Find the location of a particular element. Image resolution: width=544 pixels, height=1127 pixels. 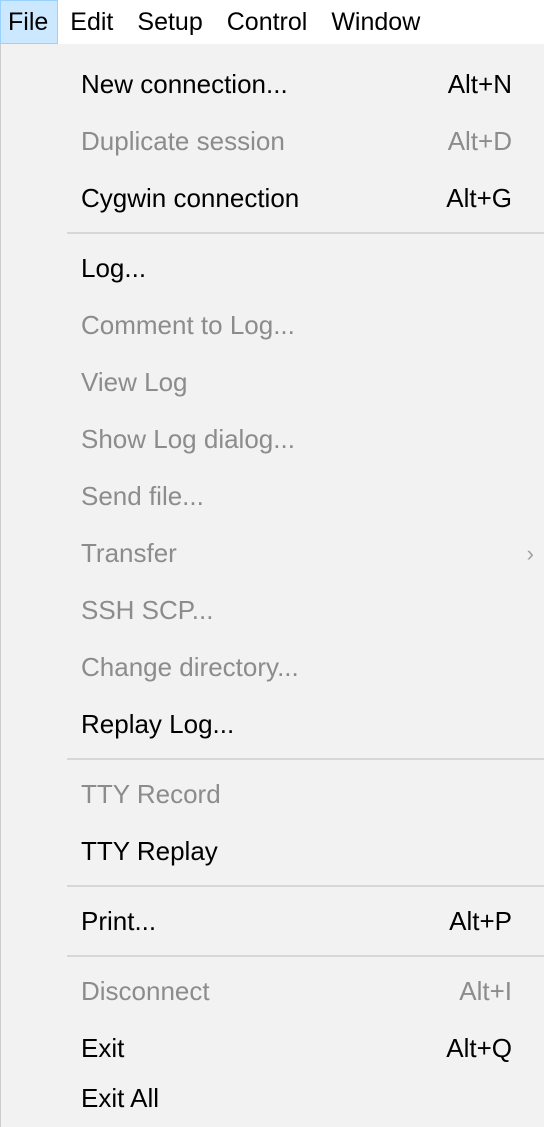

menu-item-shortcut: Alt+I is located at coordinates (485, 991).